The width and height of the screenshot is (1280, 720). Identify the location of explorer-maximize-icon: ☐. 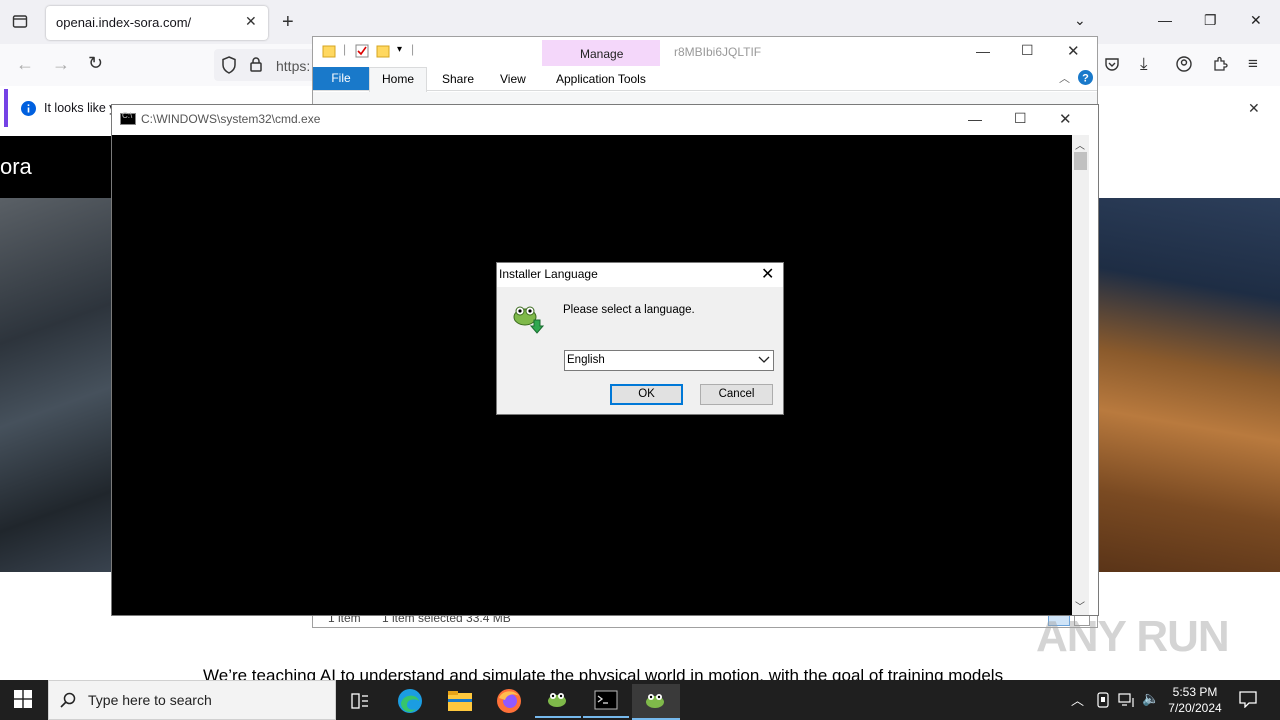
(1027, 50).